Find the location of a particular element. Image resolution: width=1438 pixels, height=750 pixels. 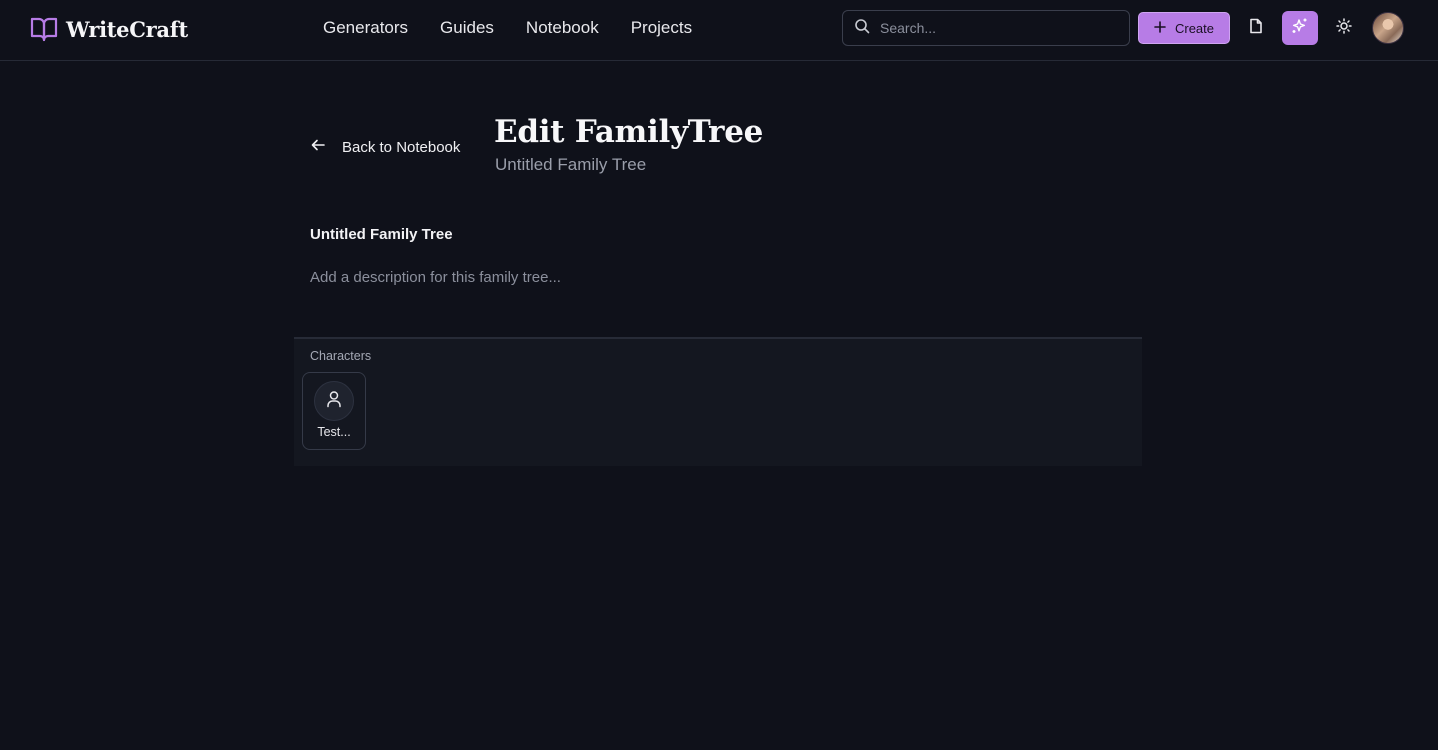

nav-generators: Generators is located at coordinates (365, 28).